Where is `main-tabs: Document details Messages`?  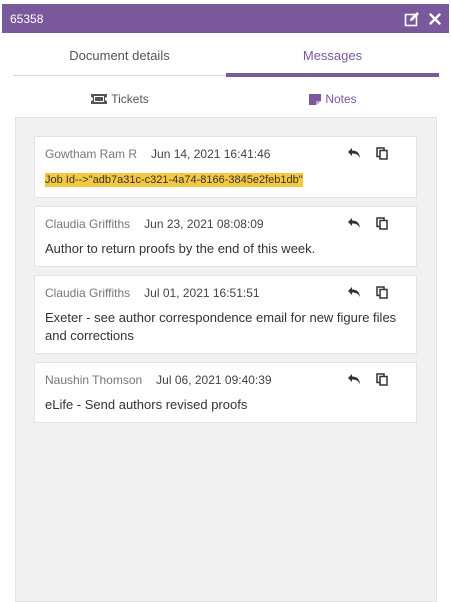
main-tabs: Document details Messages is located at coordinates (226, 56).